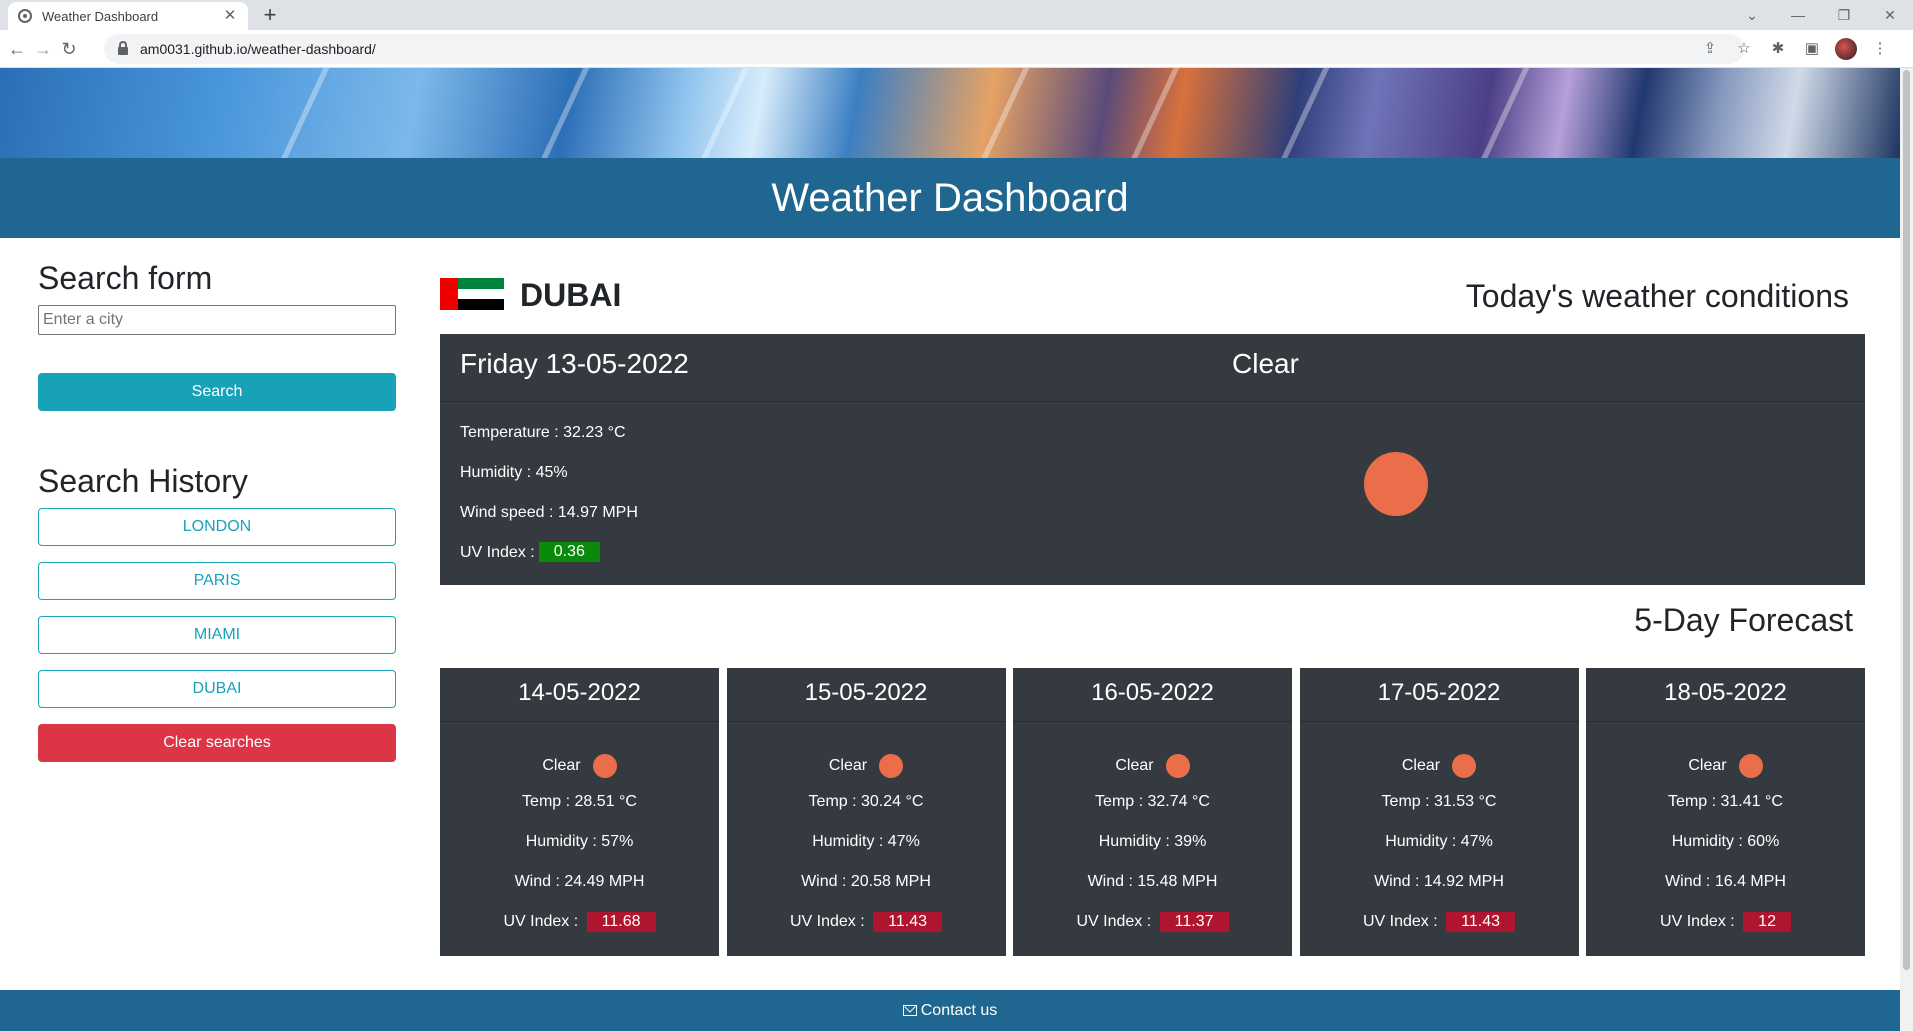 This screenshot has width=1913, height=1031. I want to click on history-item-london: LONDON, so click(217, 527).